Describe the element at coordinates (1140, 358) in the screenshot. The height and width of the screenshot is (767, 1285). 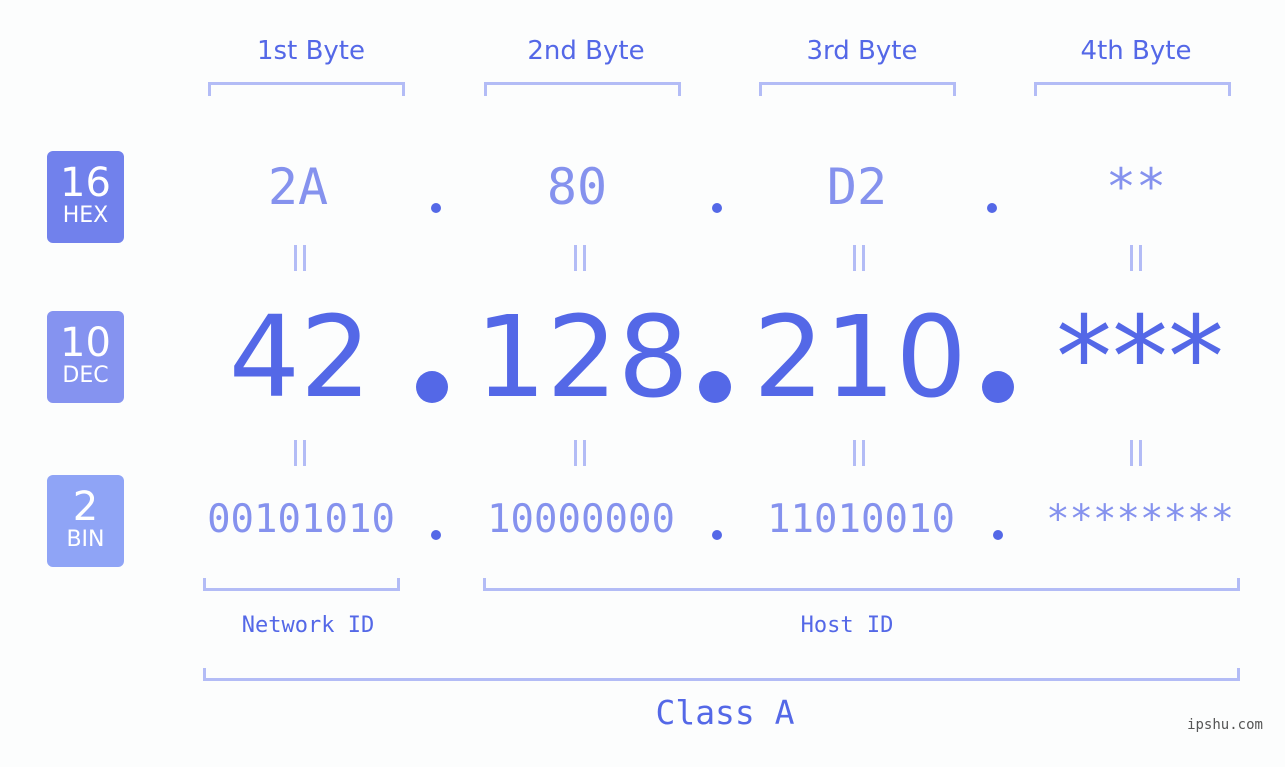
I see `dec-value-4: ***` at that location.